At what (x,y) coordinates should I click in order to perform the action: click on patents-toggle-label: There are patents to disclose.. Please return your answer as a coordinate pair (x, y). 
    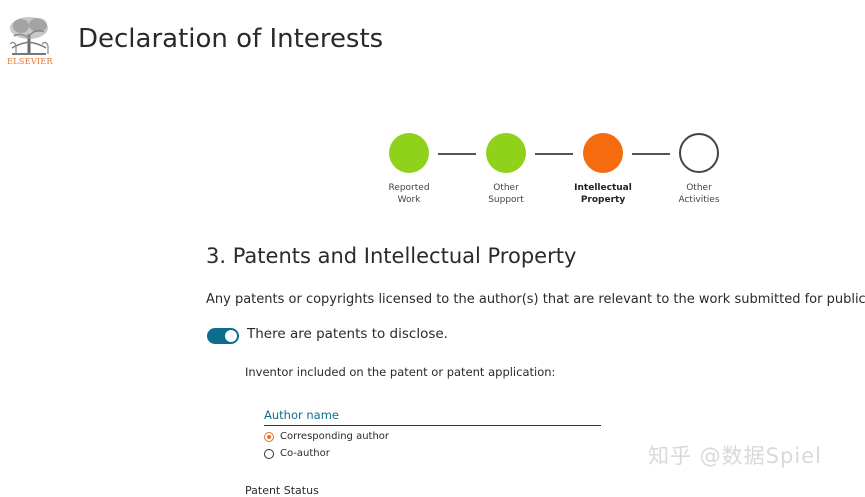
    Looking at the image, I should click on (347, 334).